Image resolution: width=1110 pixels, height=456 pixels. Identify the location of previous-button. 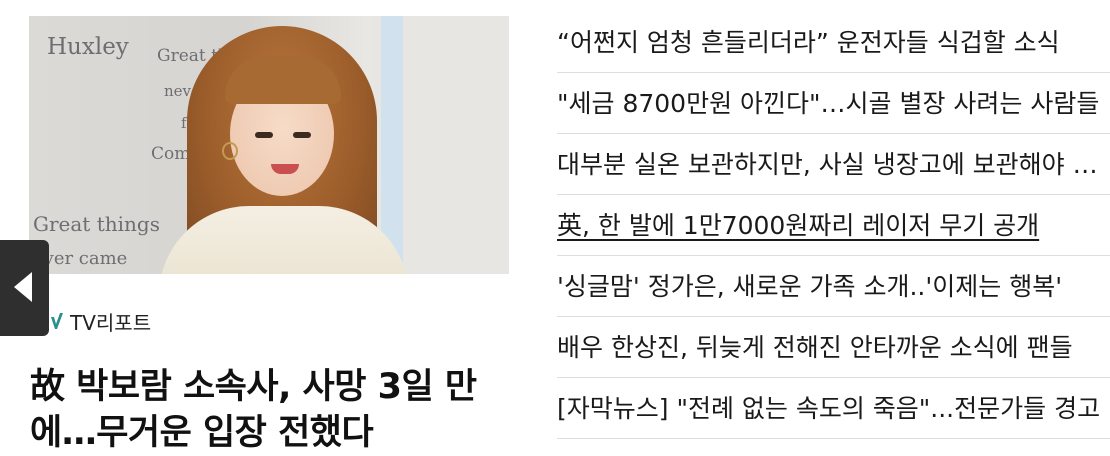
(24, 288).